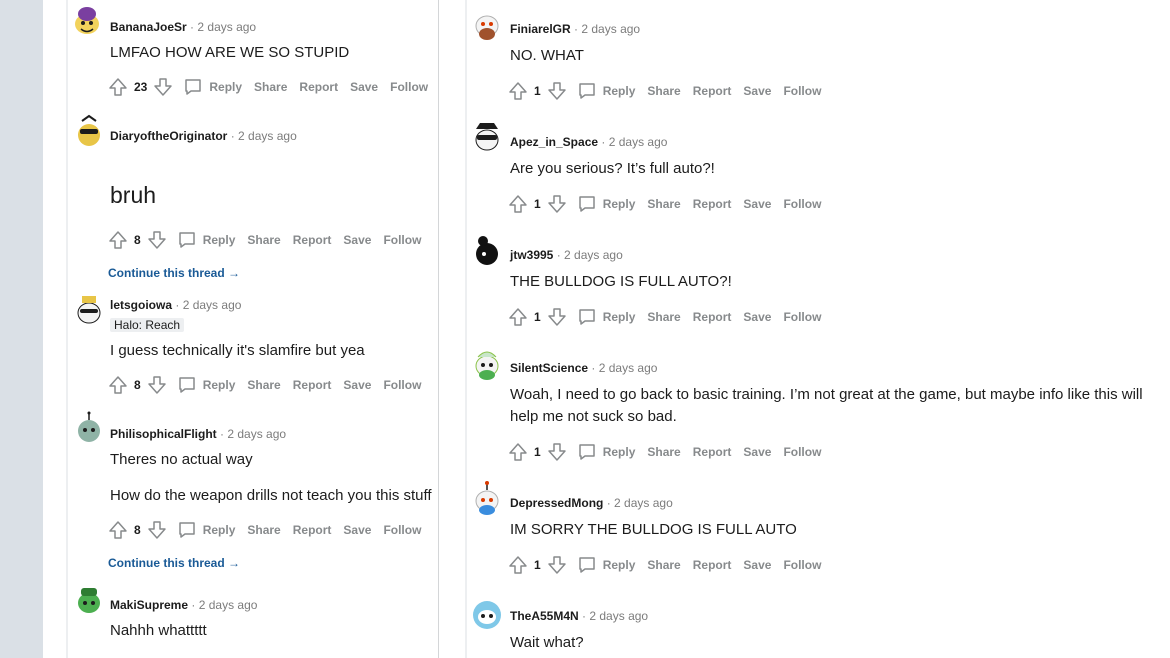  What do you see at coordinates (163, 434) in the screenshot?
I see `comment-author: PhilisophicalFlight` at bounding box center [163, 434].